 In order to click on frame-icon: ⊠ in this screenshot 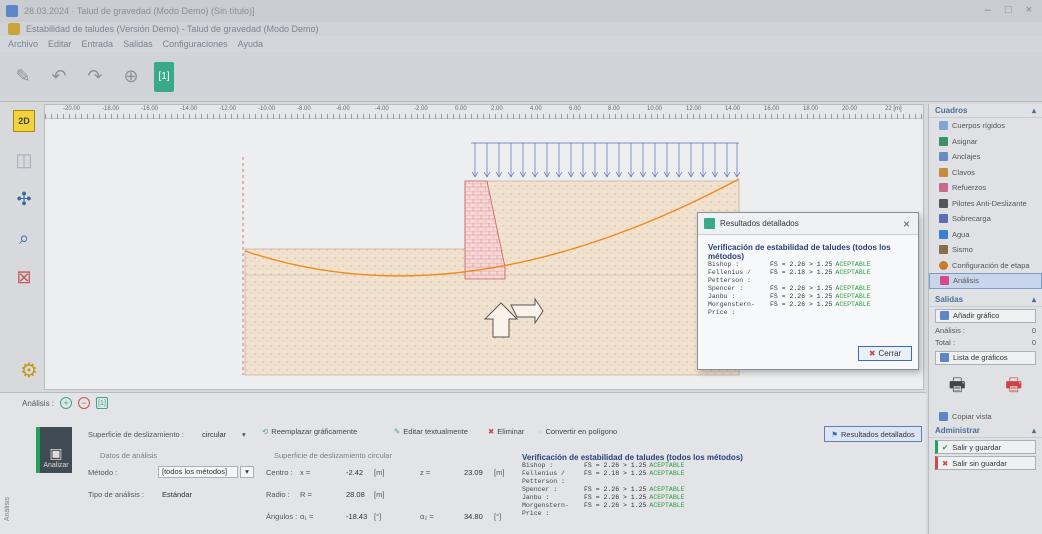, I will do `click(23, 277)`.